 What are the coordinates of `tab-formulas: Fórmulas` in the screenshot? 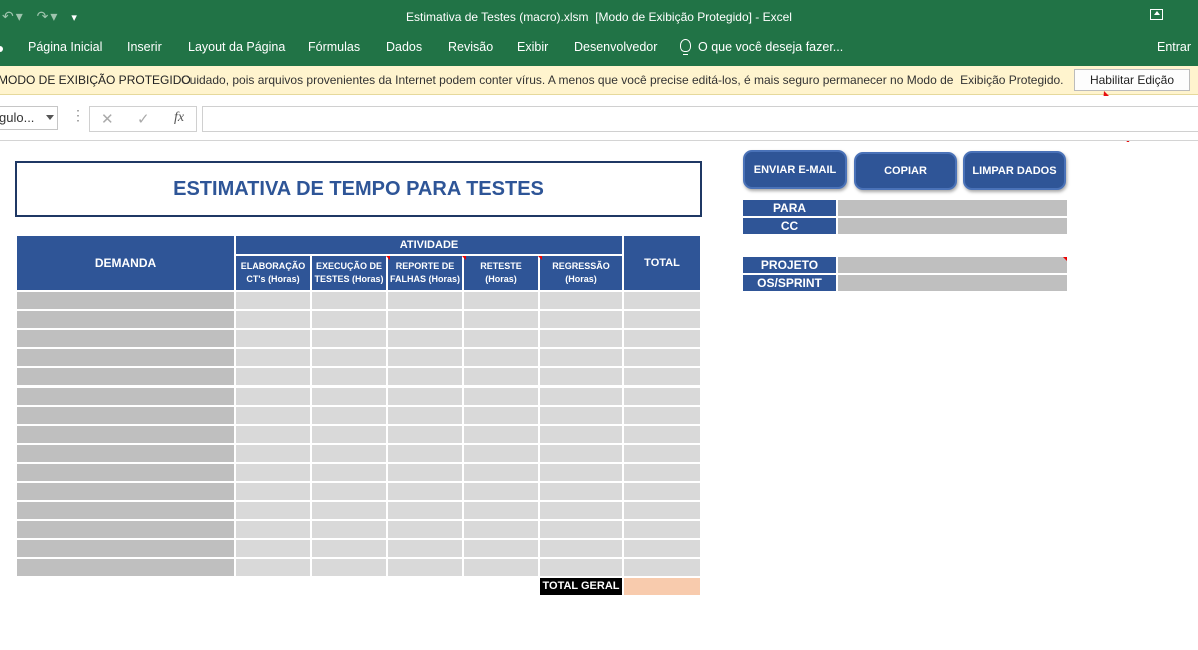 It's located at (334, 47).